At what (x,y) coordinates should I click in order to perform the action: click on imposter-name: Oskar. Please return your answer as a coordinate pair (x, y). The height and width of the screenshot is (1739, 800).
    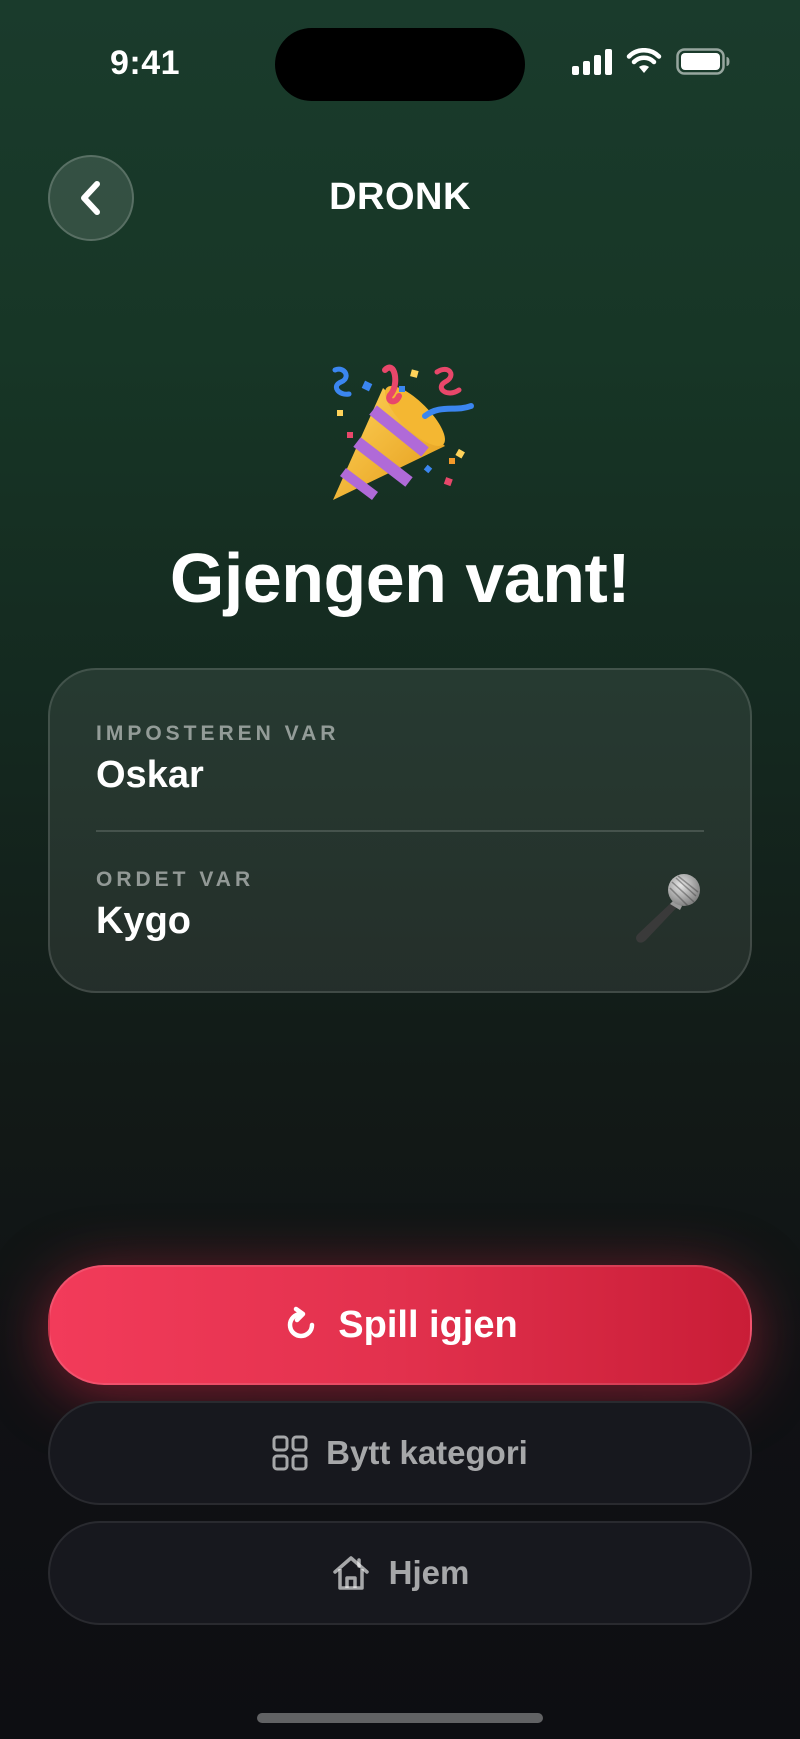
    Looking at the image, I should click on (150, 775).